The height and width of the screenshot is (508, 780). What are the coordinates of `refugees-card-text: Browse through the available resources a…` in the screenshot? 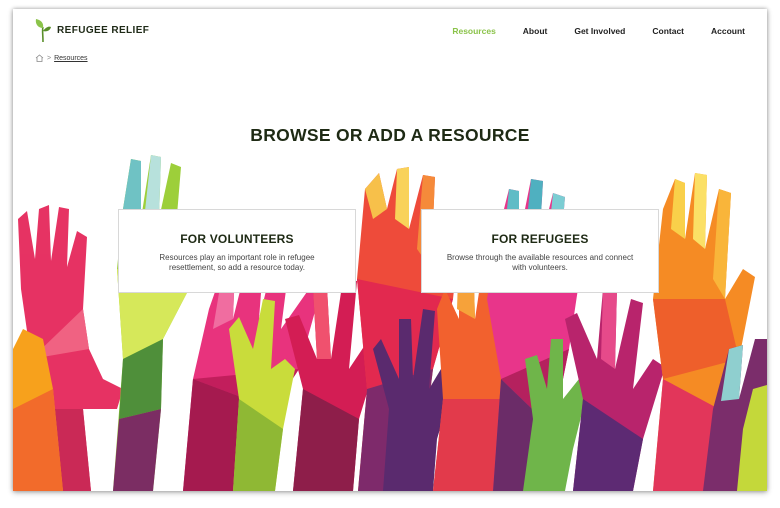 It's located at (540, 262).